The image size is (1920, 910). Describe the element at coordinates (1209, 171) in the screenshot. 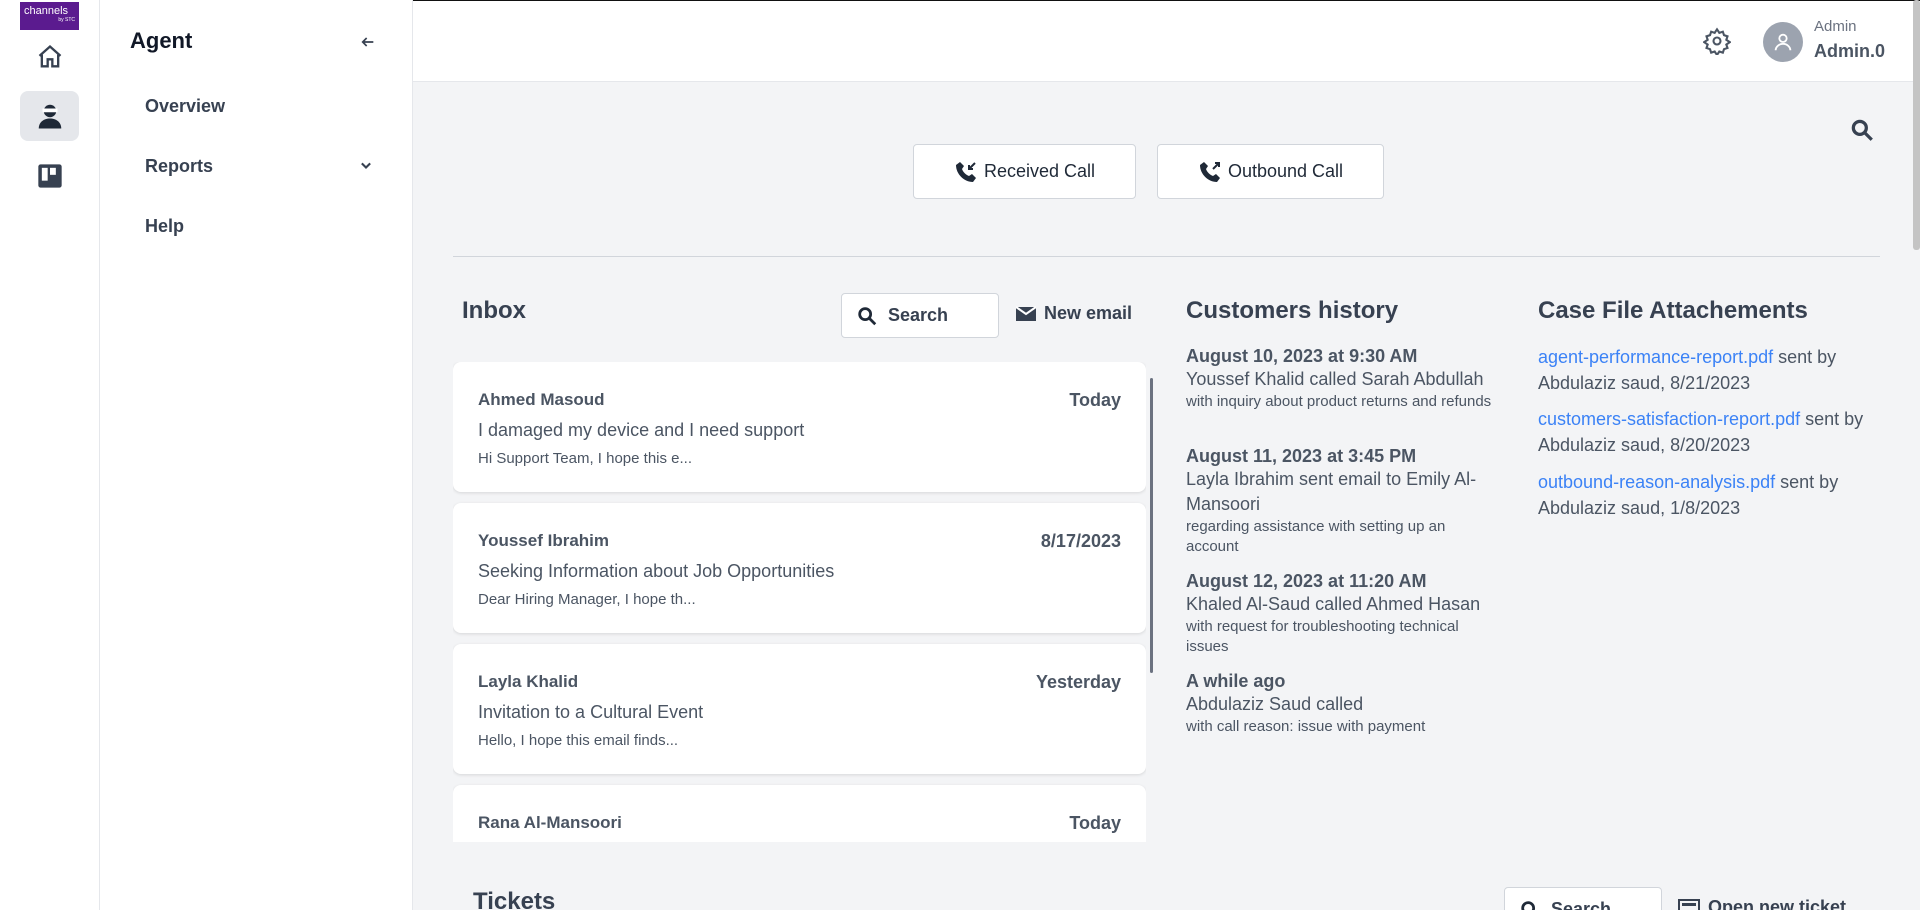

I see `phone-outgoing-icon` at that location.